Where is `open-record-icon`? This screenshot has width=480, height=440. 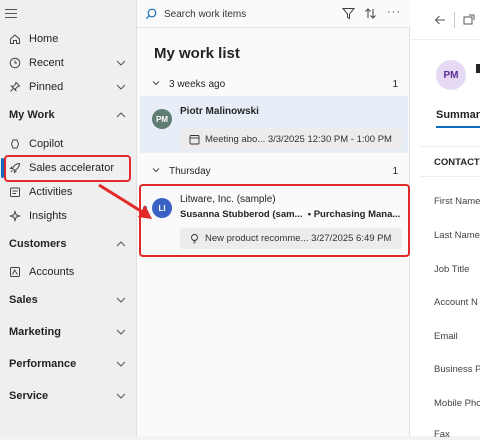
open-record-icon is located at coordinates (469, 20).